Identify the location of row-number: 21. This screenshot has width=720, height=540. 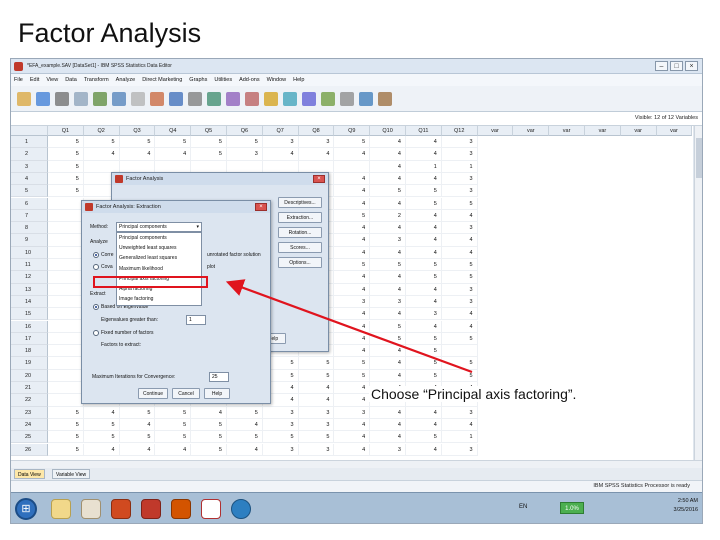
(29, 388).